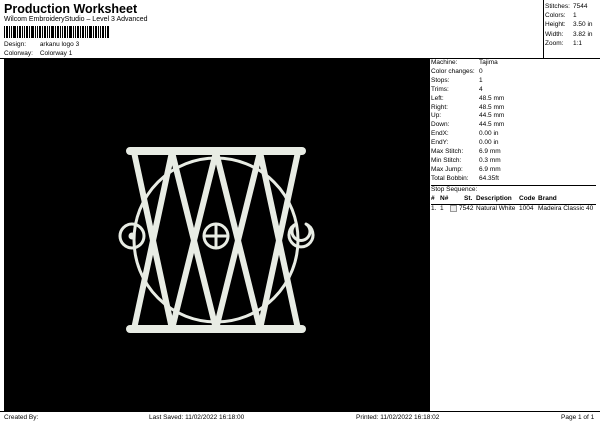 This screenshot has width=600, height=424. Describe the element at coordinates (216, 240) in the screenshot. I see `embroidery-logo` at that location.